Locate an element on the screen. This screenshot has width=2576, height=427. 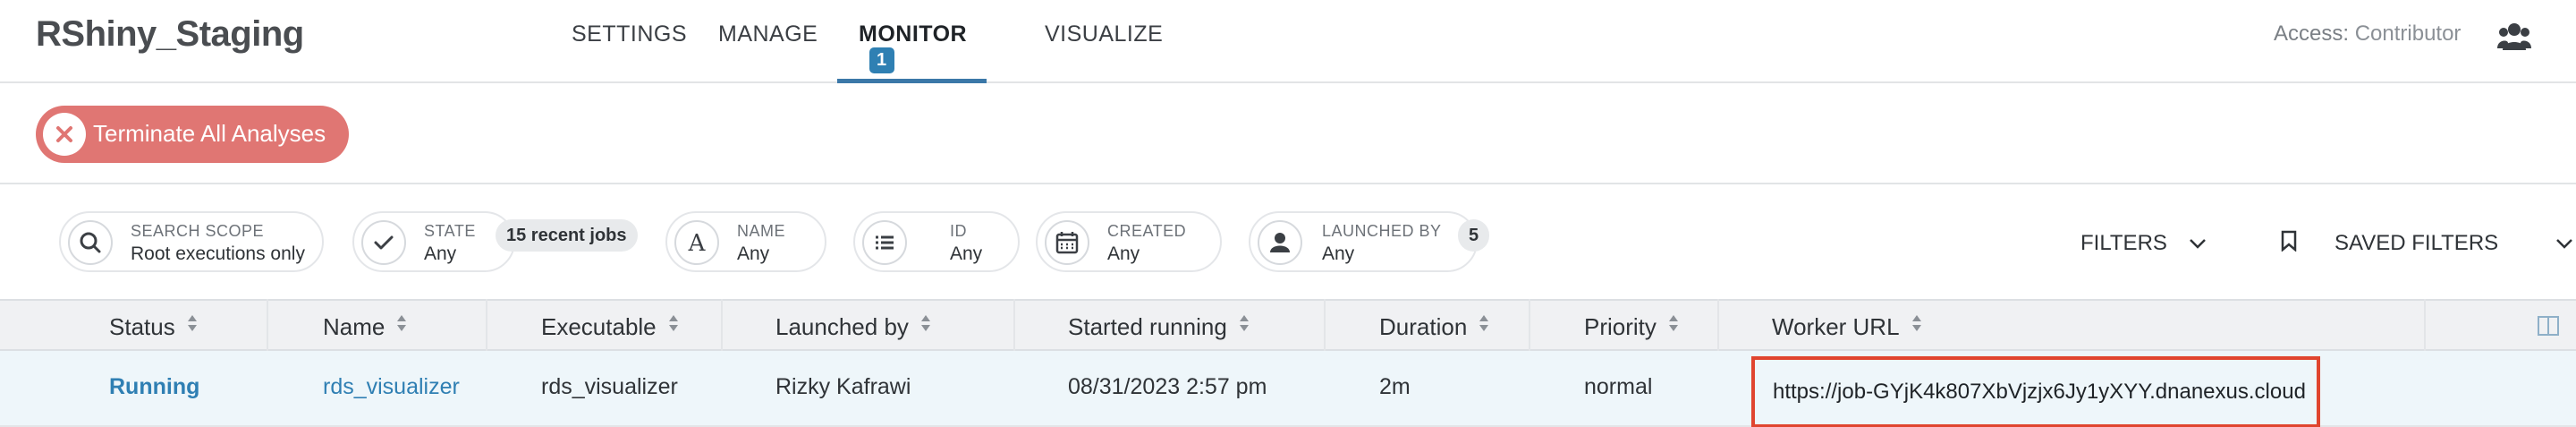
column-label: Status is located at coordinates (142, 326).